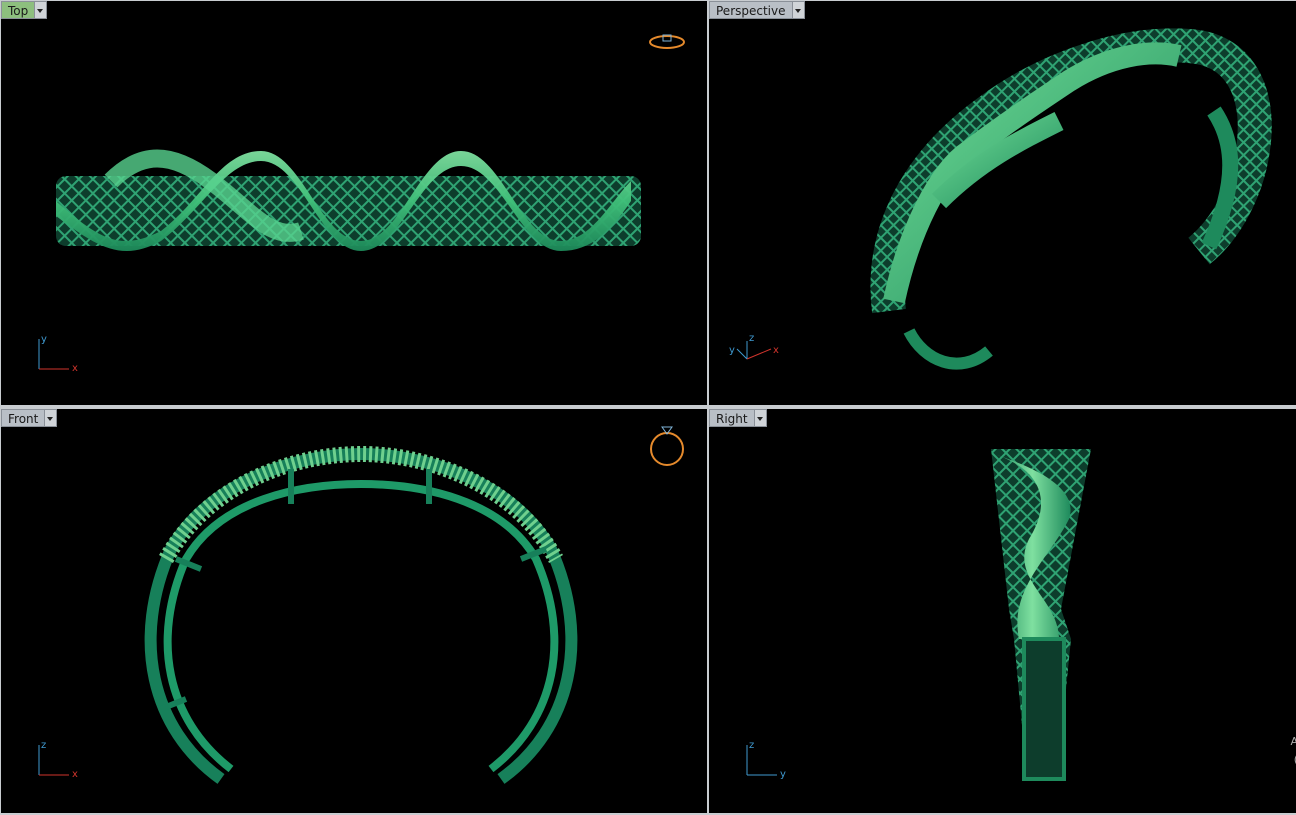  What do you see at coordinates (766, 760) in the screenshot?
I see `axis-gizmo-icon: z y` at bounding box center [766, 760].